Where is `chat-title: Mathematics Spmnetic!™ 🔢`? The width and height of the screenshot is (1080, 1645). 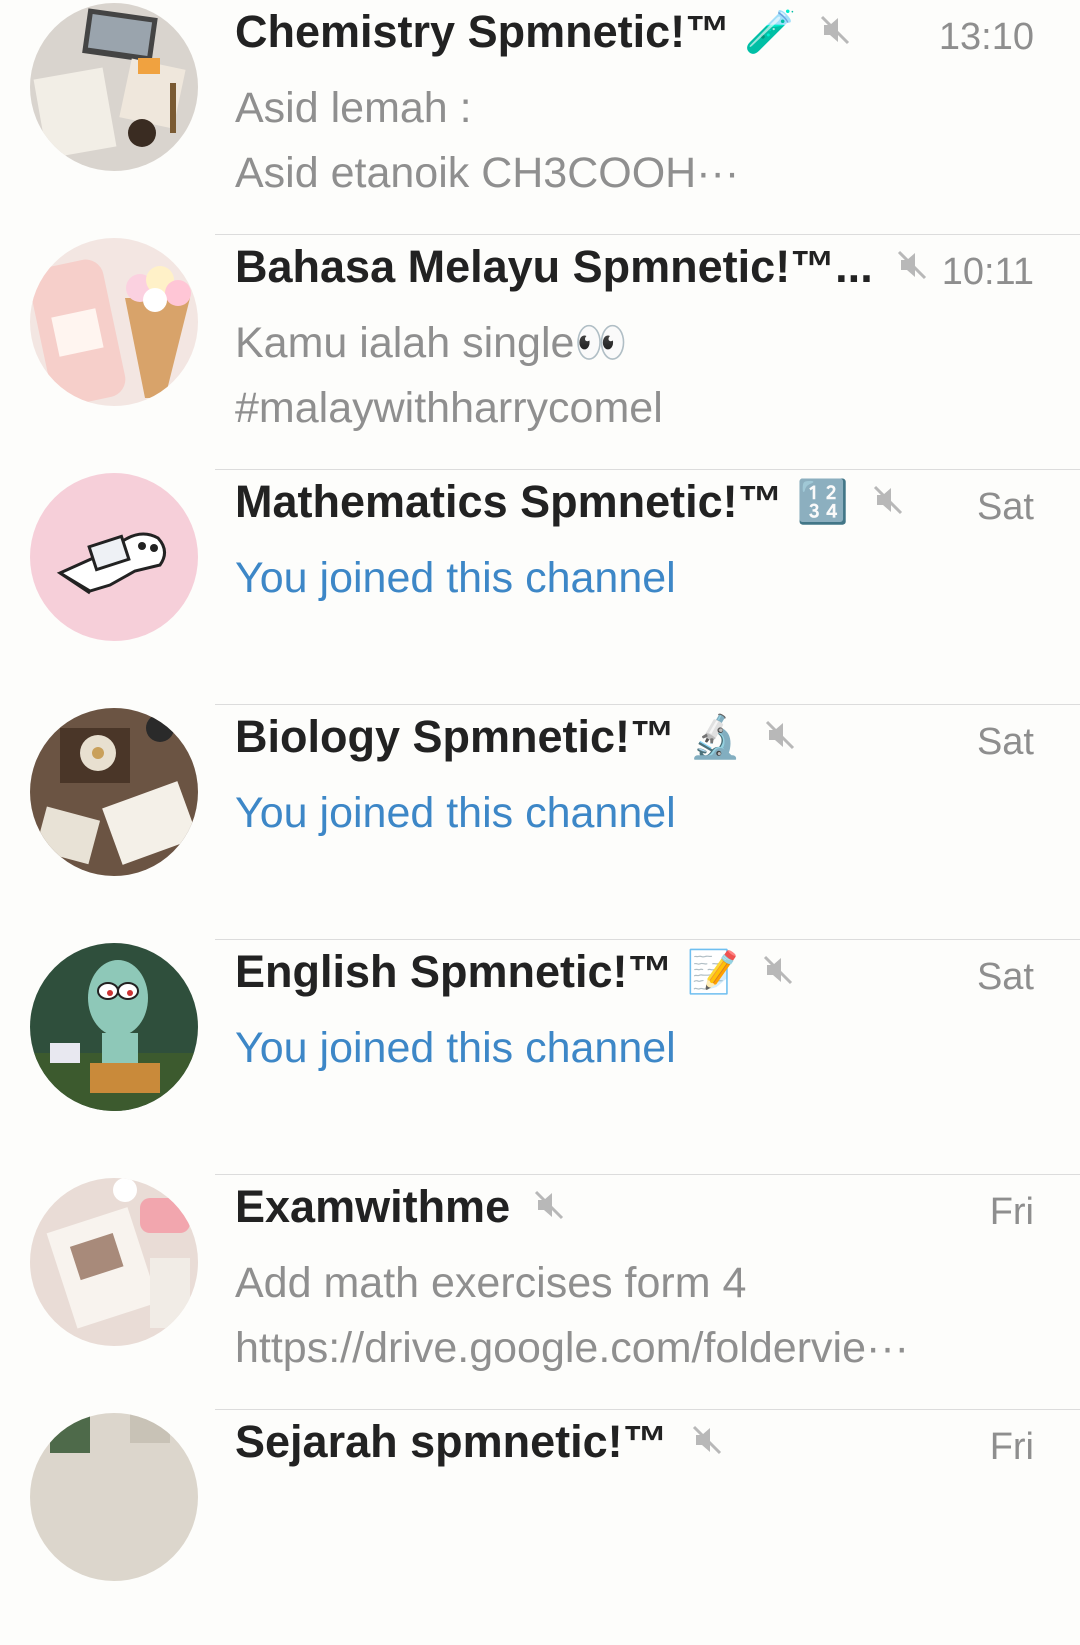
chat-title: Mathematics Spmnetic!™ 🔢 is located at coordinates (570, 502).